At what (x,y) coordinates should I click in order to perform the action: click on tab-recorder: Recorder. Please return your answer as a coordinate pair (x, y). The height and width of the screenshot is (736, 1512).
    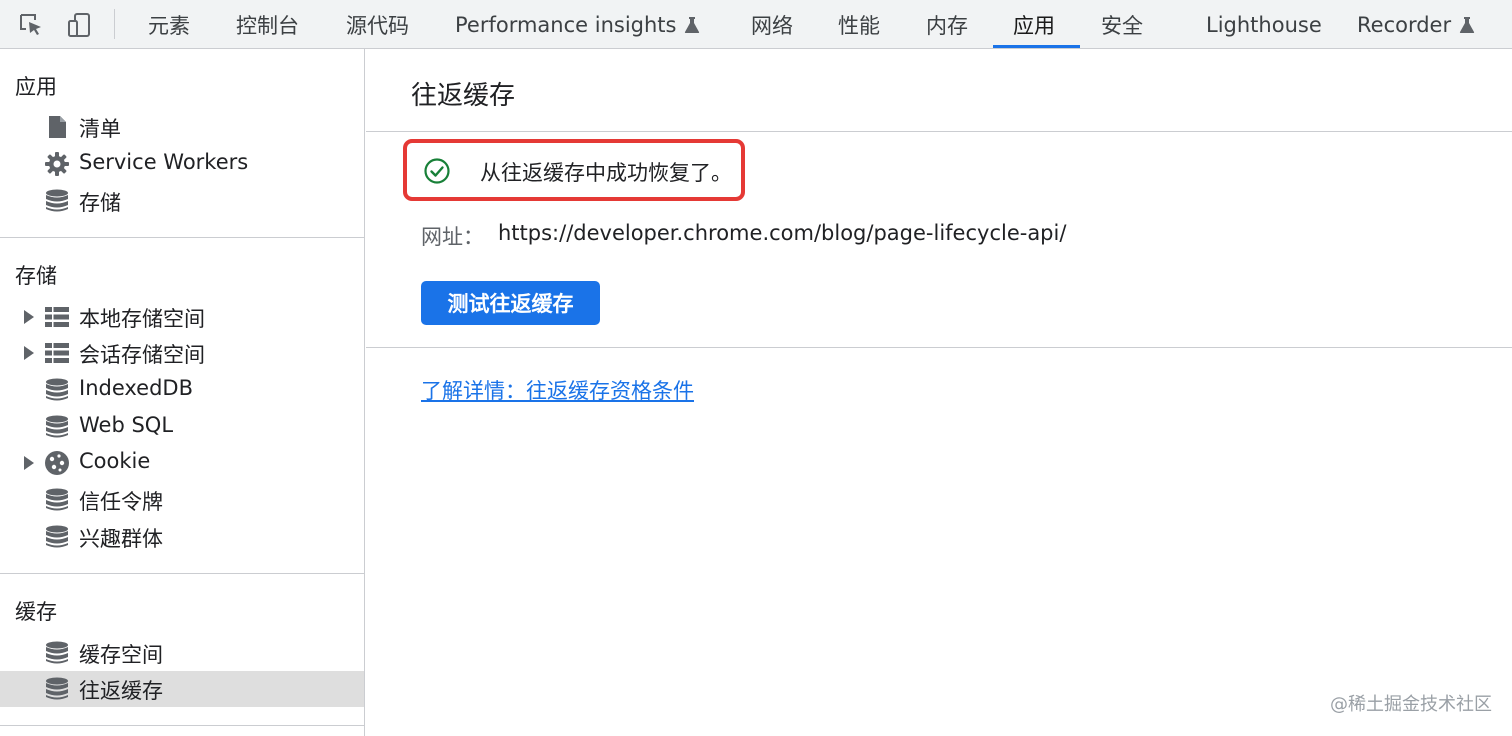
    Looking at the image, I should click on (1416, 24).